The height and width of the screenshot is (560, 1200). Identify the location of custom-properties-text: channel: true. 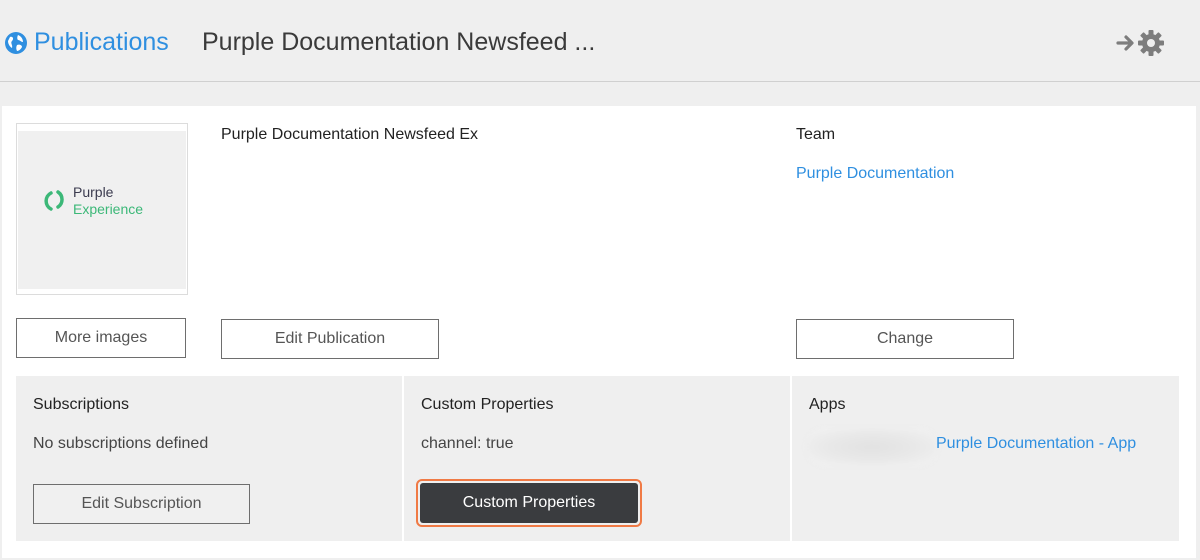
(467, 443).